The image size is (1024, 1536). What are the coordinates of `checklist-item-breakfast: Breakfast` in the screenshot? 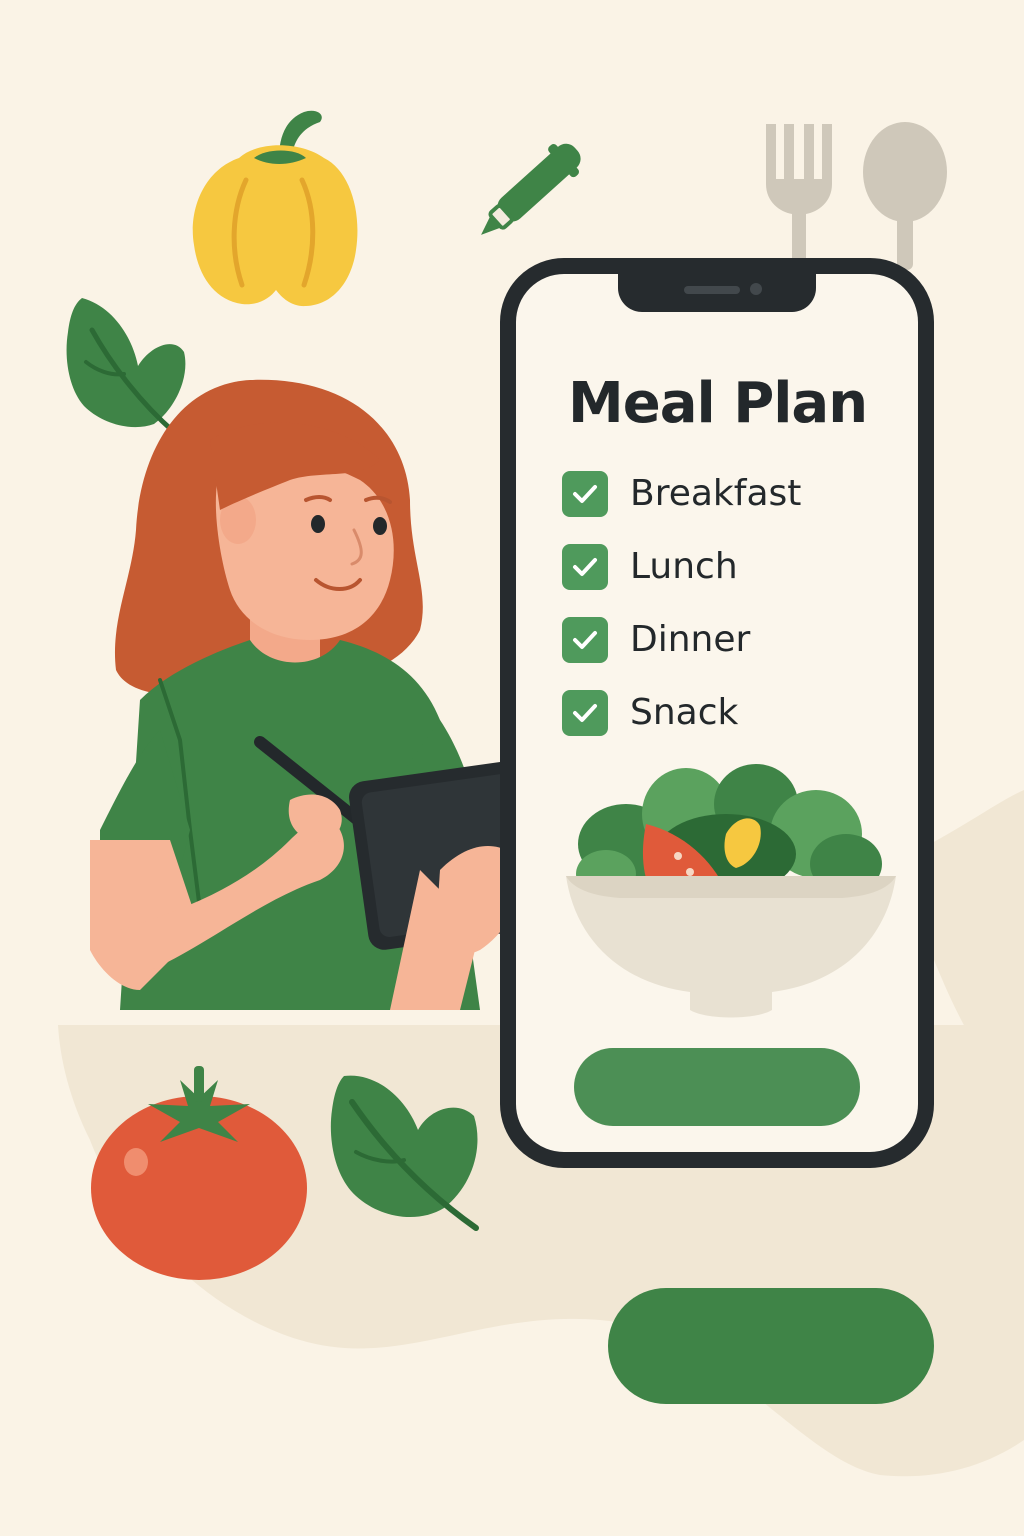 It's located at (681, 494).